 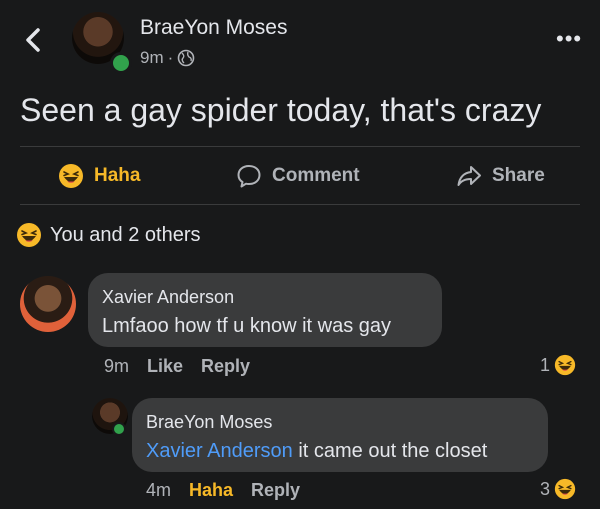 I want to click on reactions-summary: You and 2 others, so click(x=108, y=235).